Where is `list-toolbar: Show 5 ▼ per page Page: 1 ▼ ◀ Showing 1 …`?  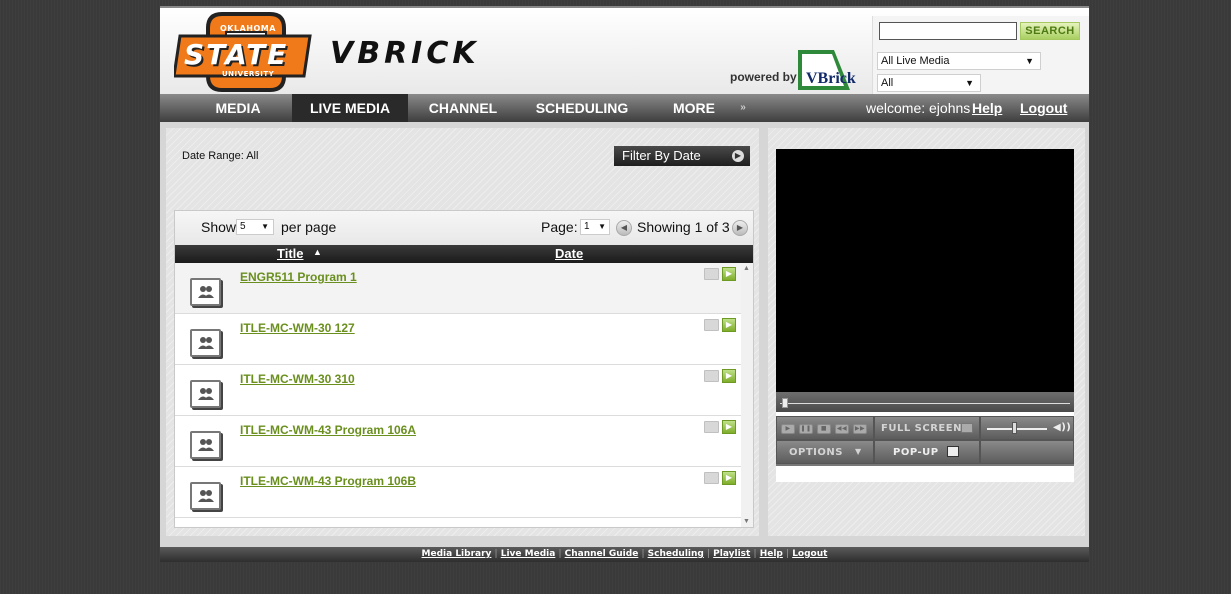 list-toolbar: Show 5 ▼ per page Page: 1 ▼ ◀ Showing 1 … is located at coordinates (464, 228).